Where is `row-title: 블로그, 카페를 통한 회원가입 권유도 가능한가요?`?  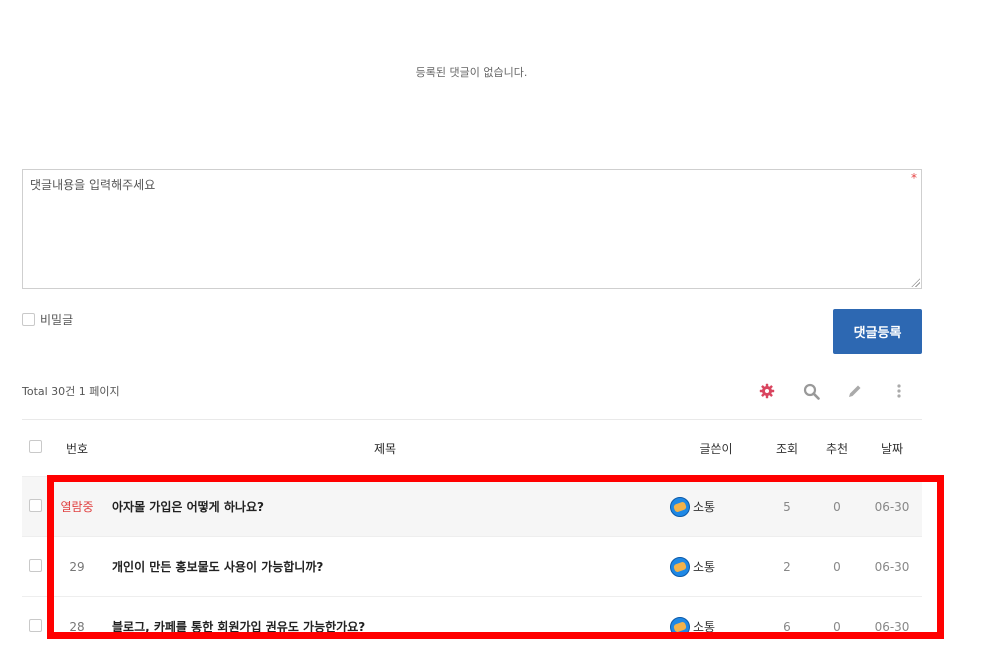
row-title: 블로그, 카페를 통한 회원가입 권유도 가능한가요? is located at coordinates (385, 626).